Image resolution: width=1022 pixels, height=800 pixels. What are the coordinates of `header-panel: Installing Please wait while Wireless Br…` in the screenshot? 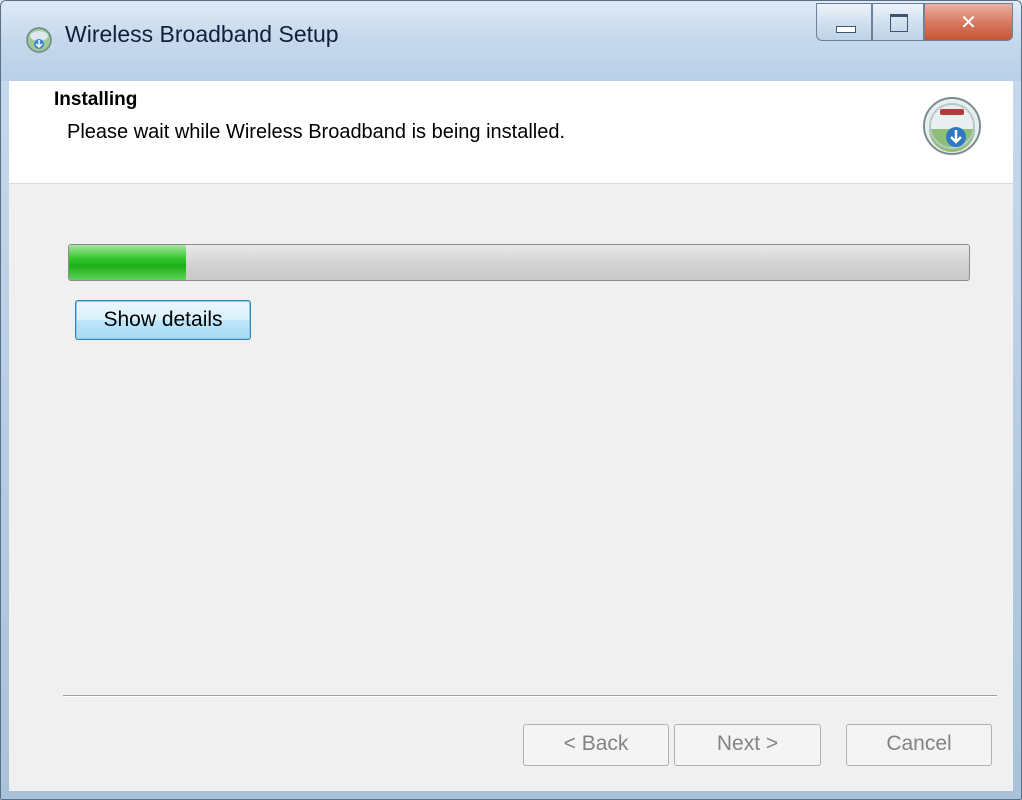 It's located at (511, 132).